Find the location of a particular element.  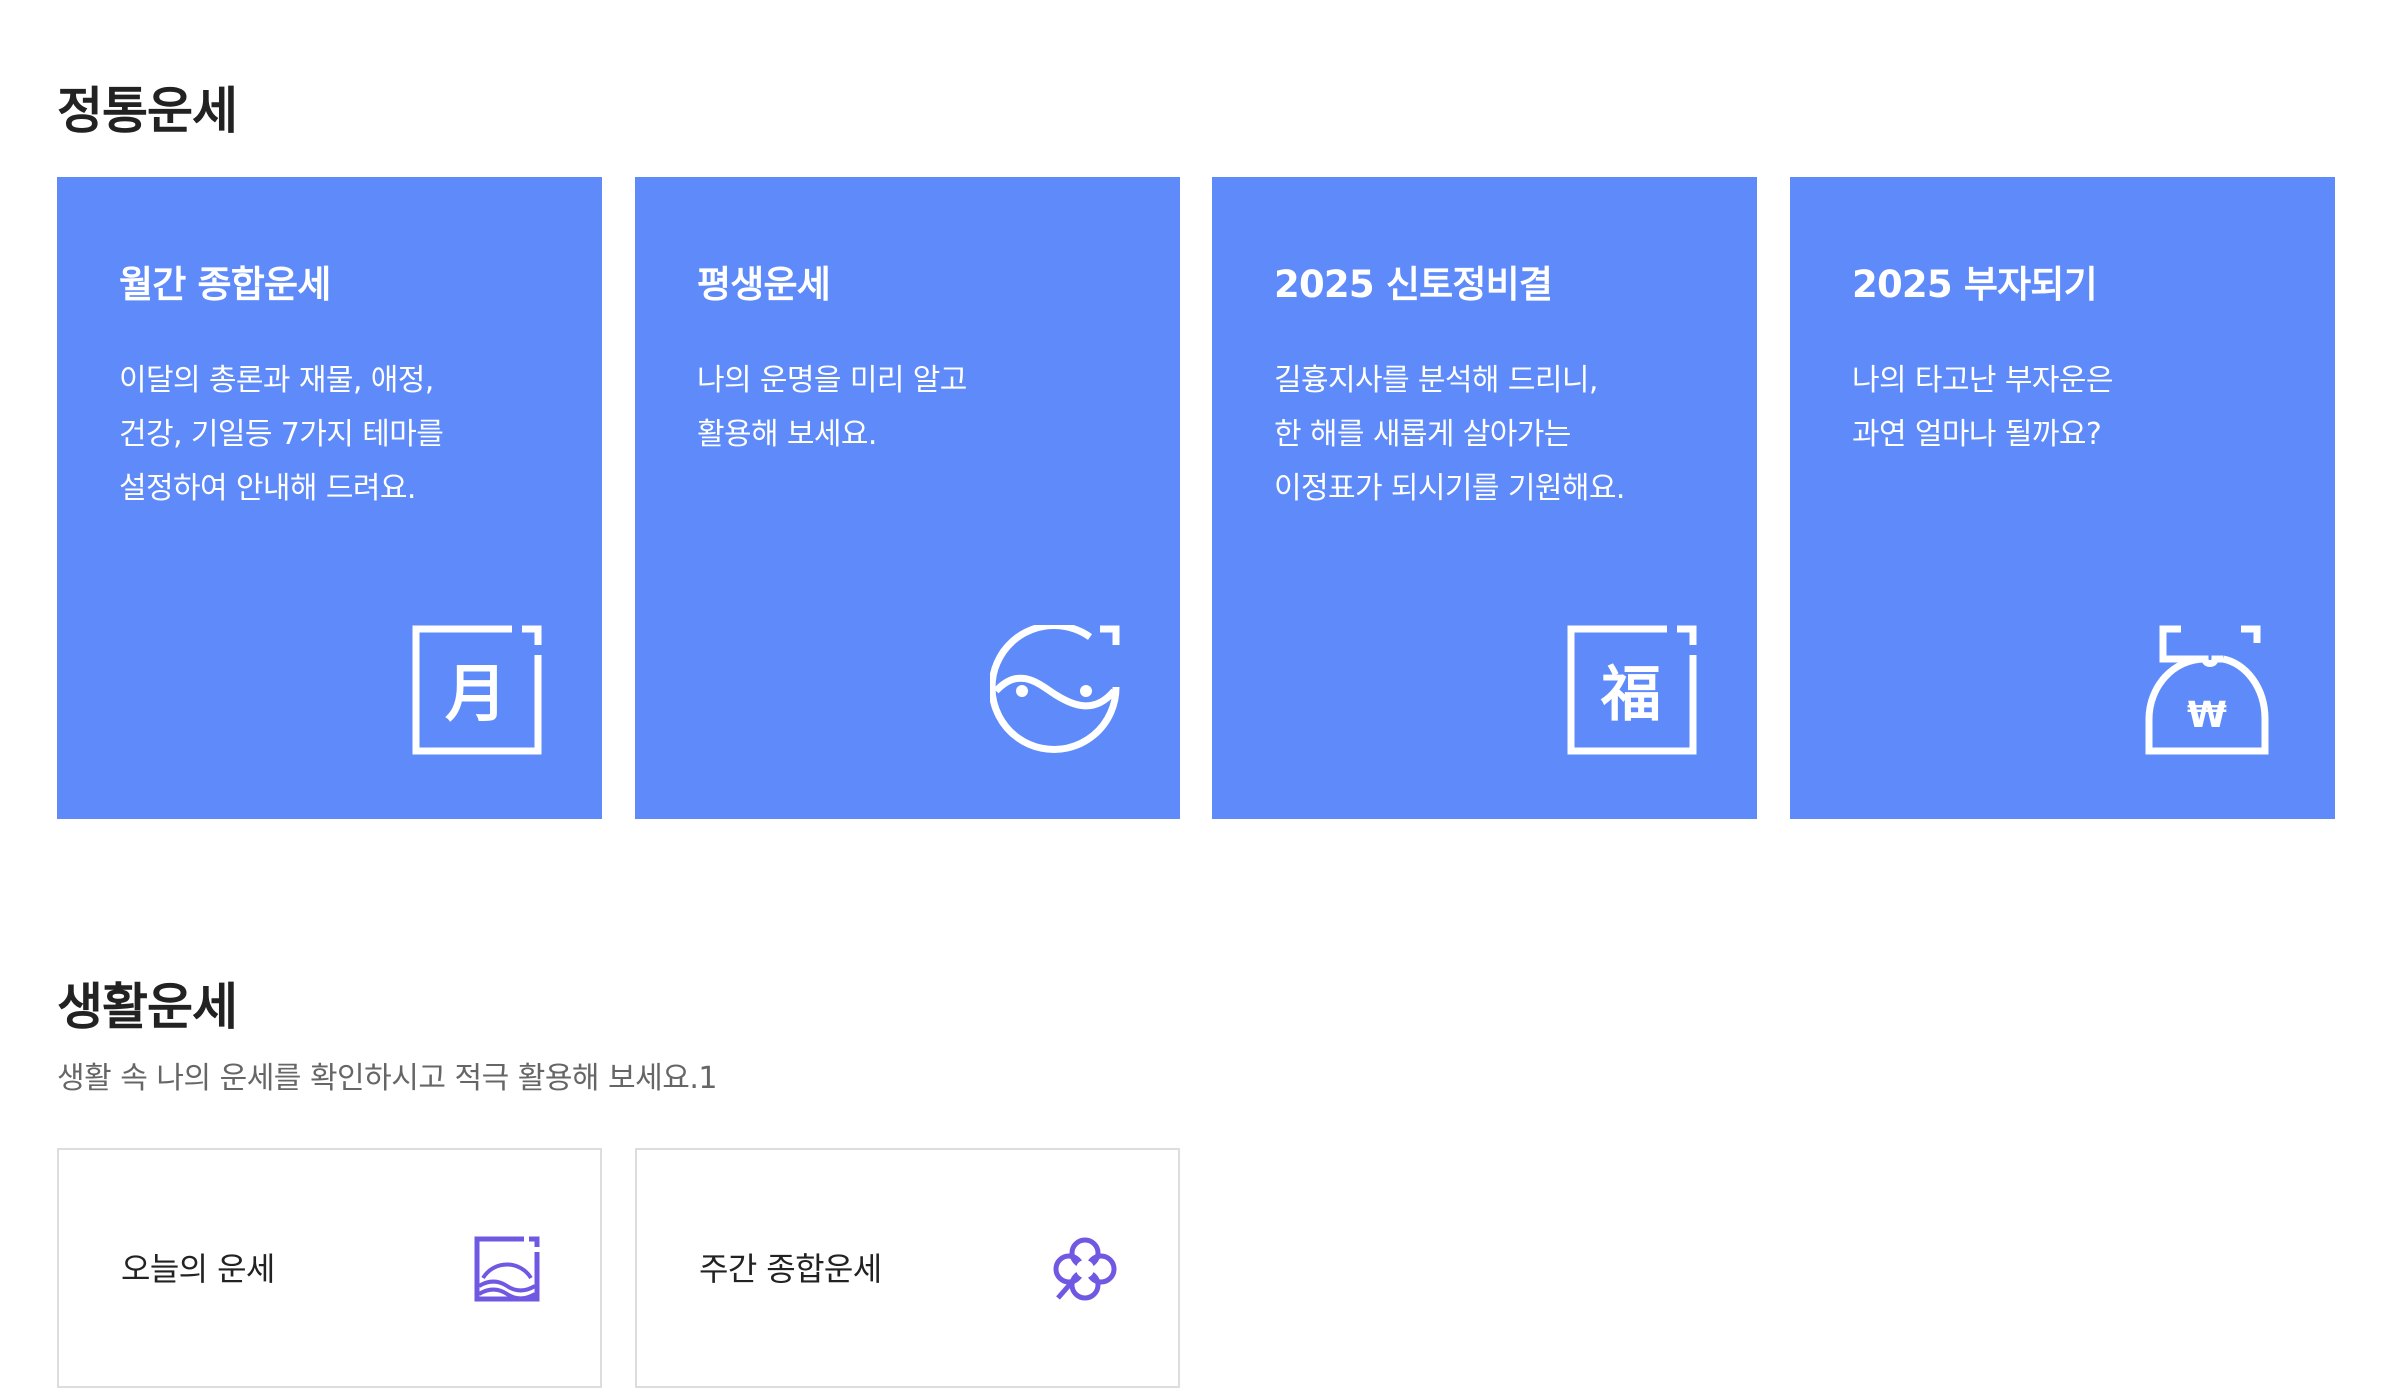

card-desc-line: 건강, 기일등 7가지 테마를 is located at coordinates (281, 434).